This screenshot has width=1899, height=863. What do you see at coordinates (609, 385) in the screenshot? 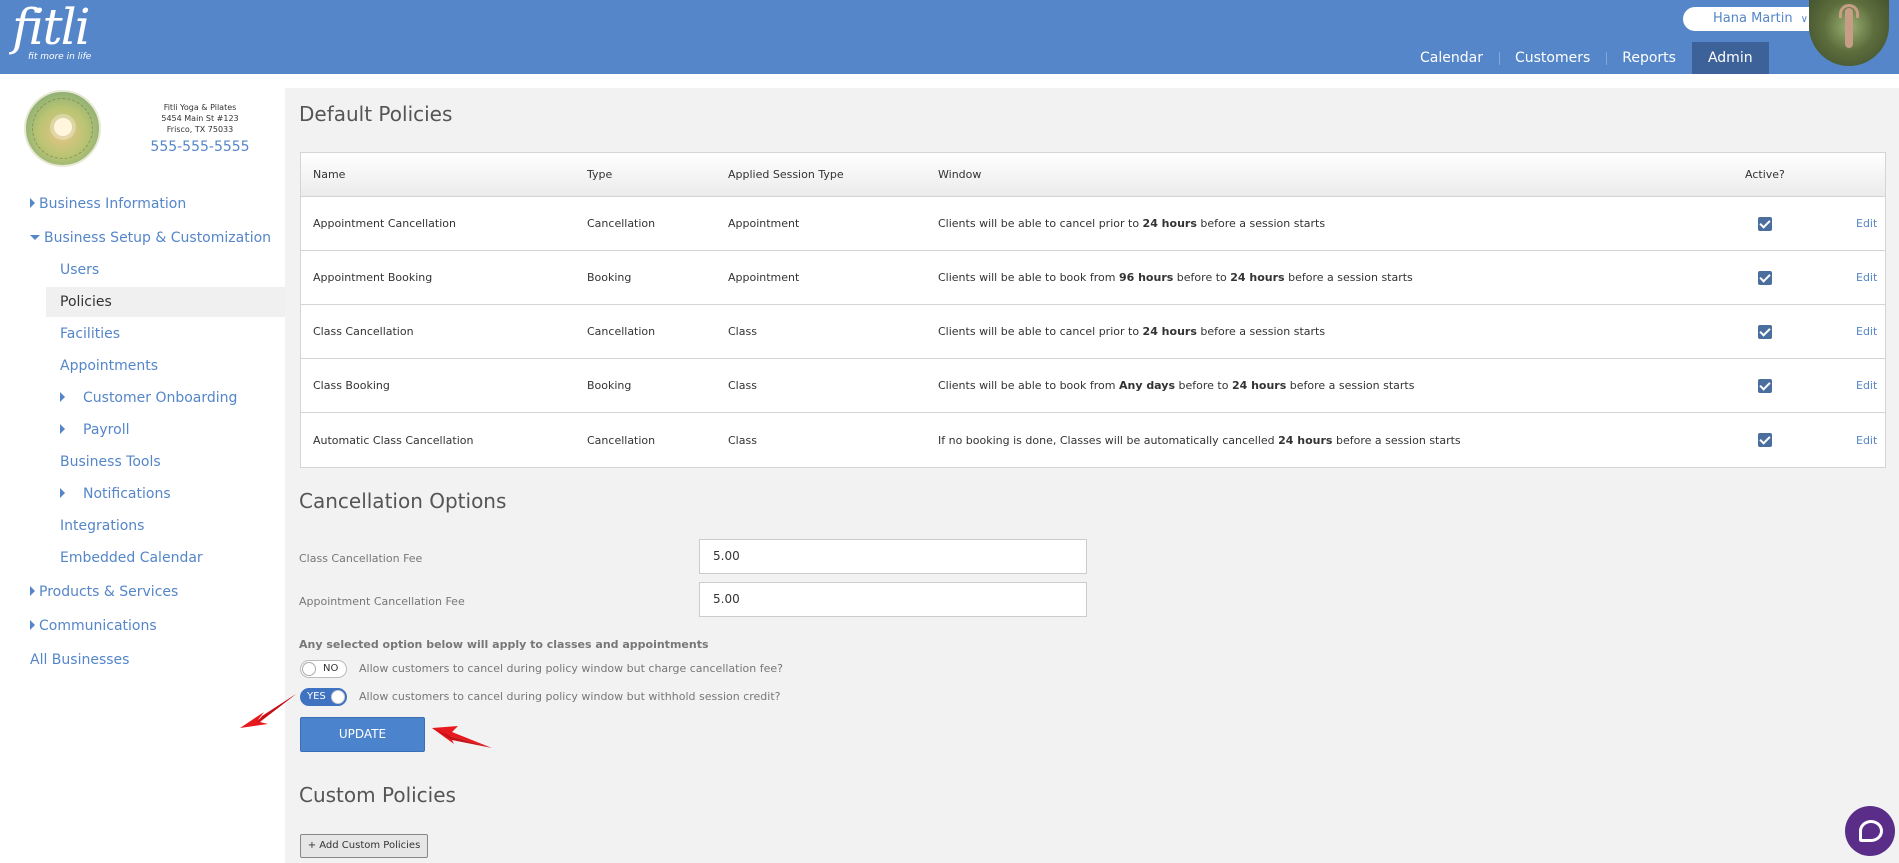
I see `policy-type: Booking` at bounding box center [609, 385].